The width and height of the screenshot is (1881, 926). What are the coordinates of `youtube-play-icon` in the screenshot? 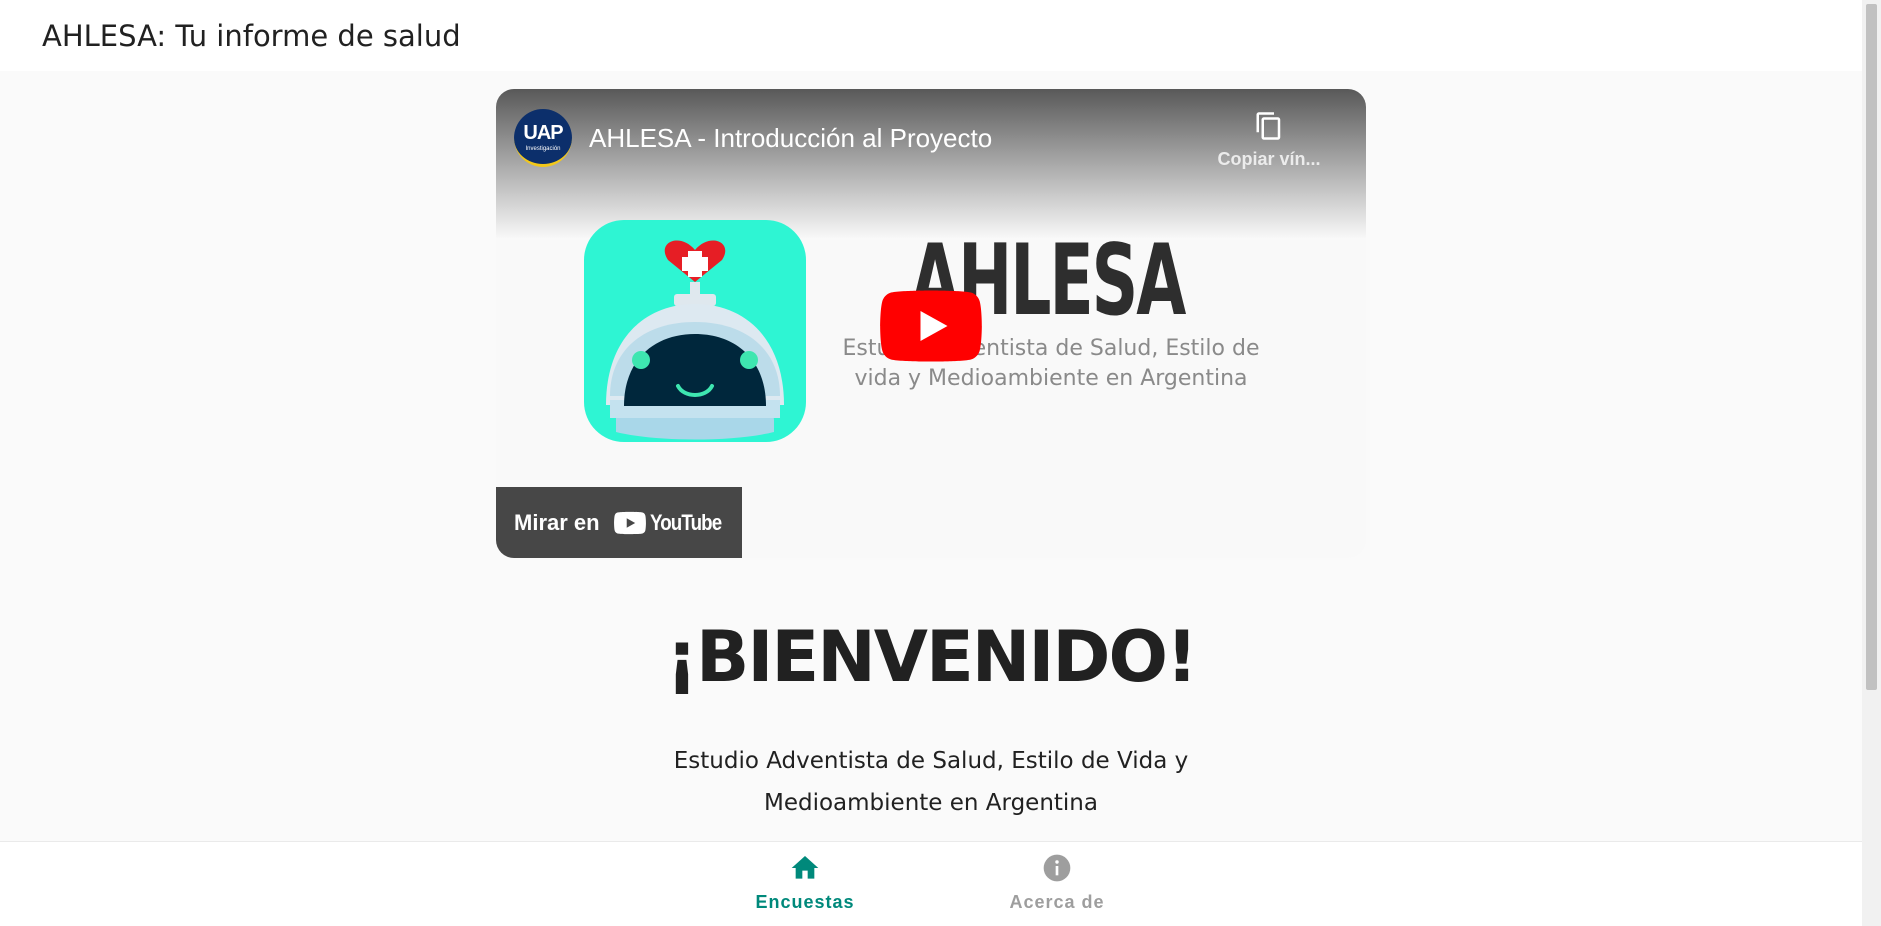 It's located at (629, 522).